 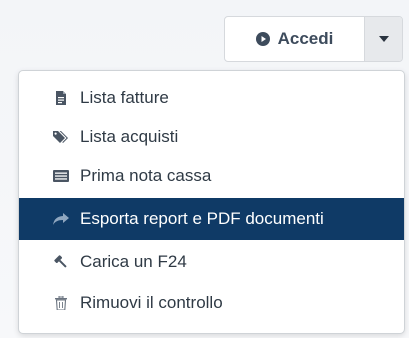 What do you see at coordinates (129, 136) in the screenshot?
I see `menu-item-label: Lista acquisti` at bounding box center [129, 136].